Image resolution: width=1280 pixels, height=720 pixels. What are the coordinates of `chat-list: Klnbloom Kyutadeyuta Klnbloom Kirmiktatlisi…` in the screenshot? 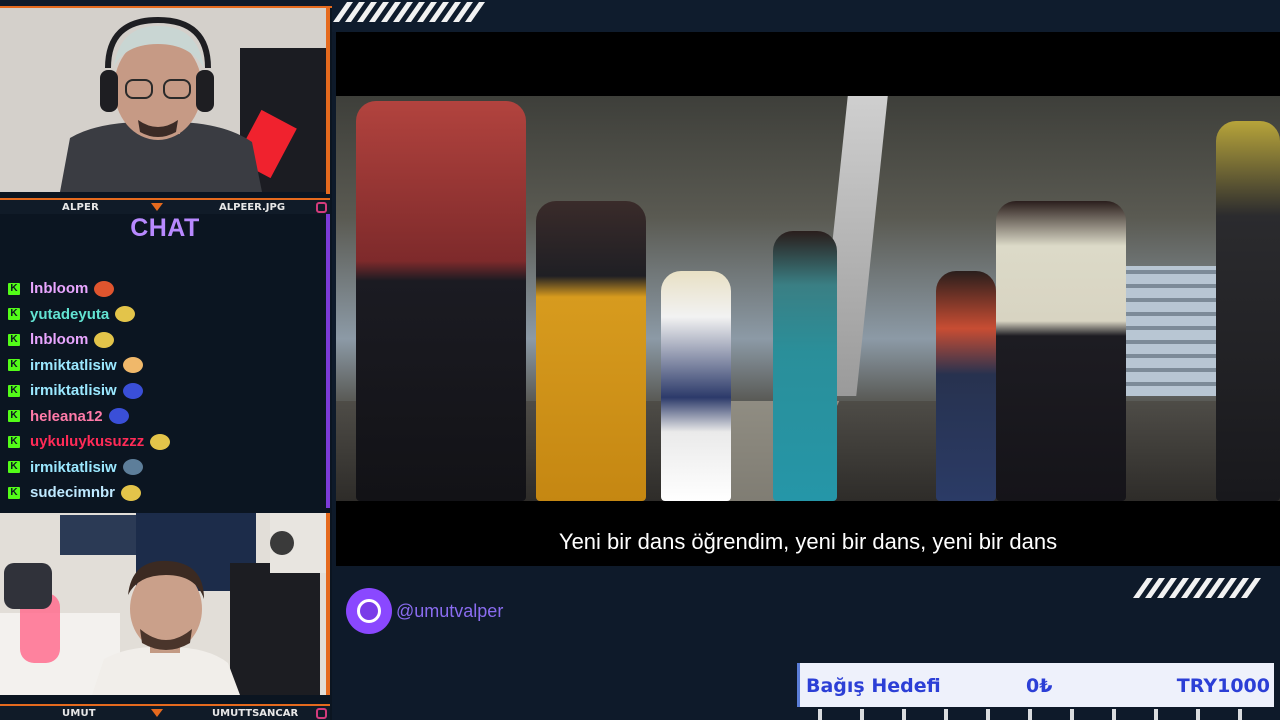 It's located at (168, 391).